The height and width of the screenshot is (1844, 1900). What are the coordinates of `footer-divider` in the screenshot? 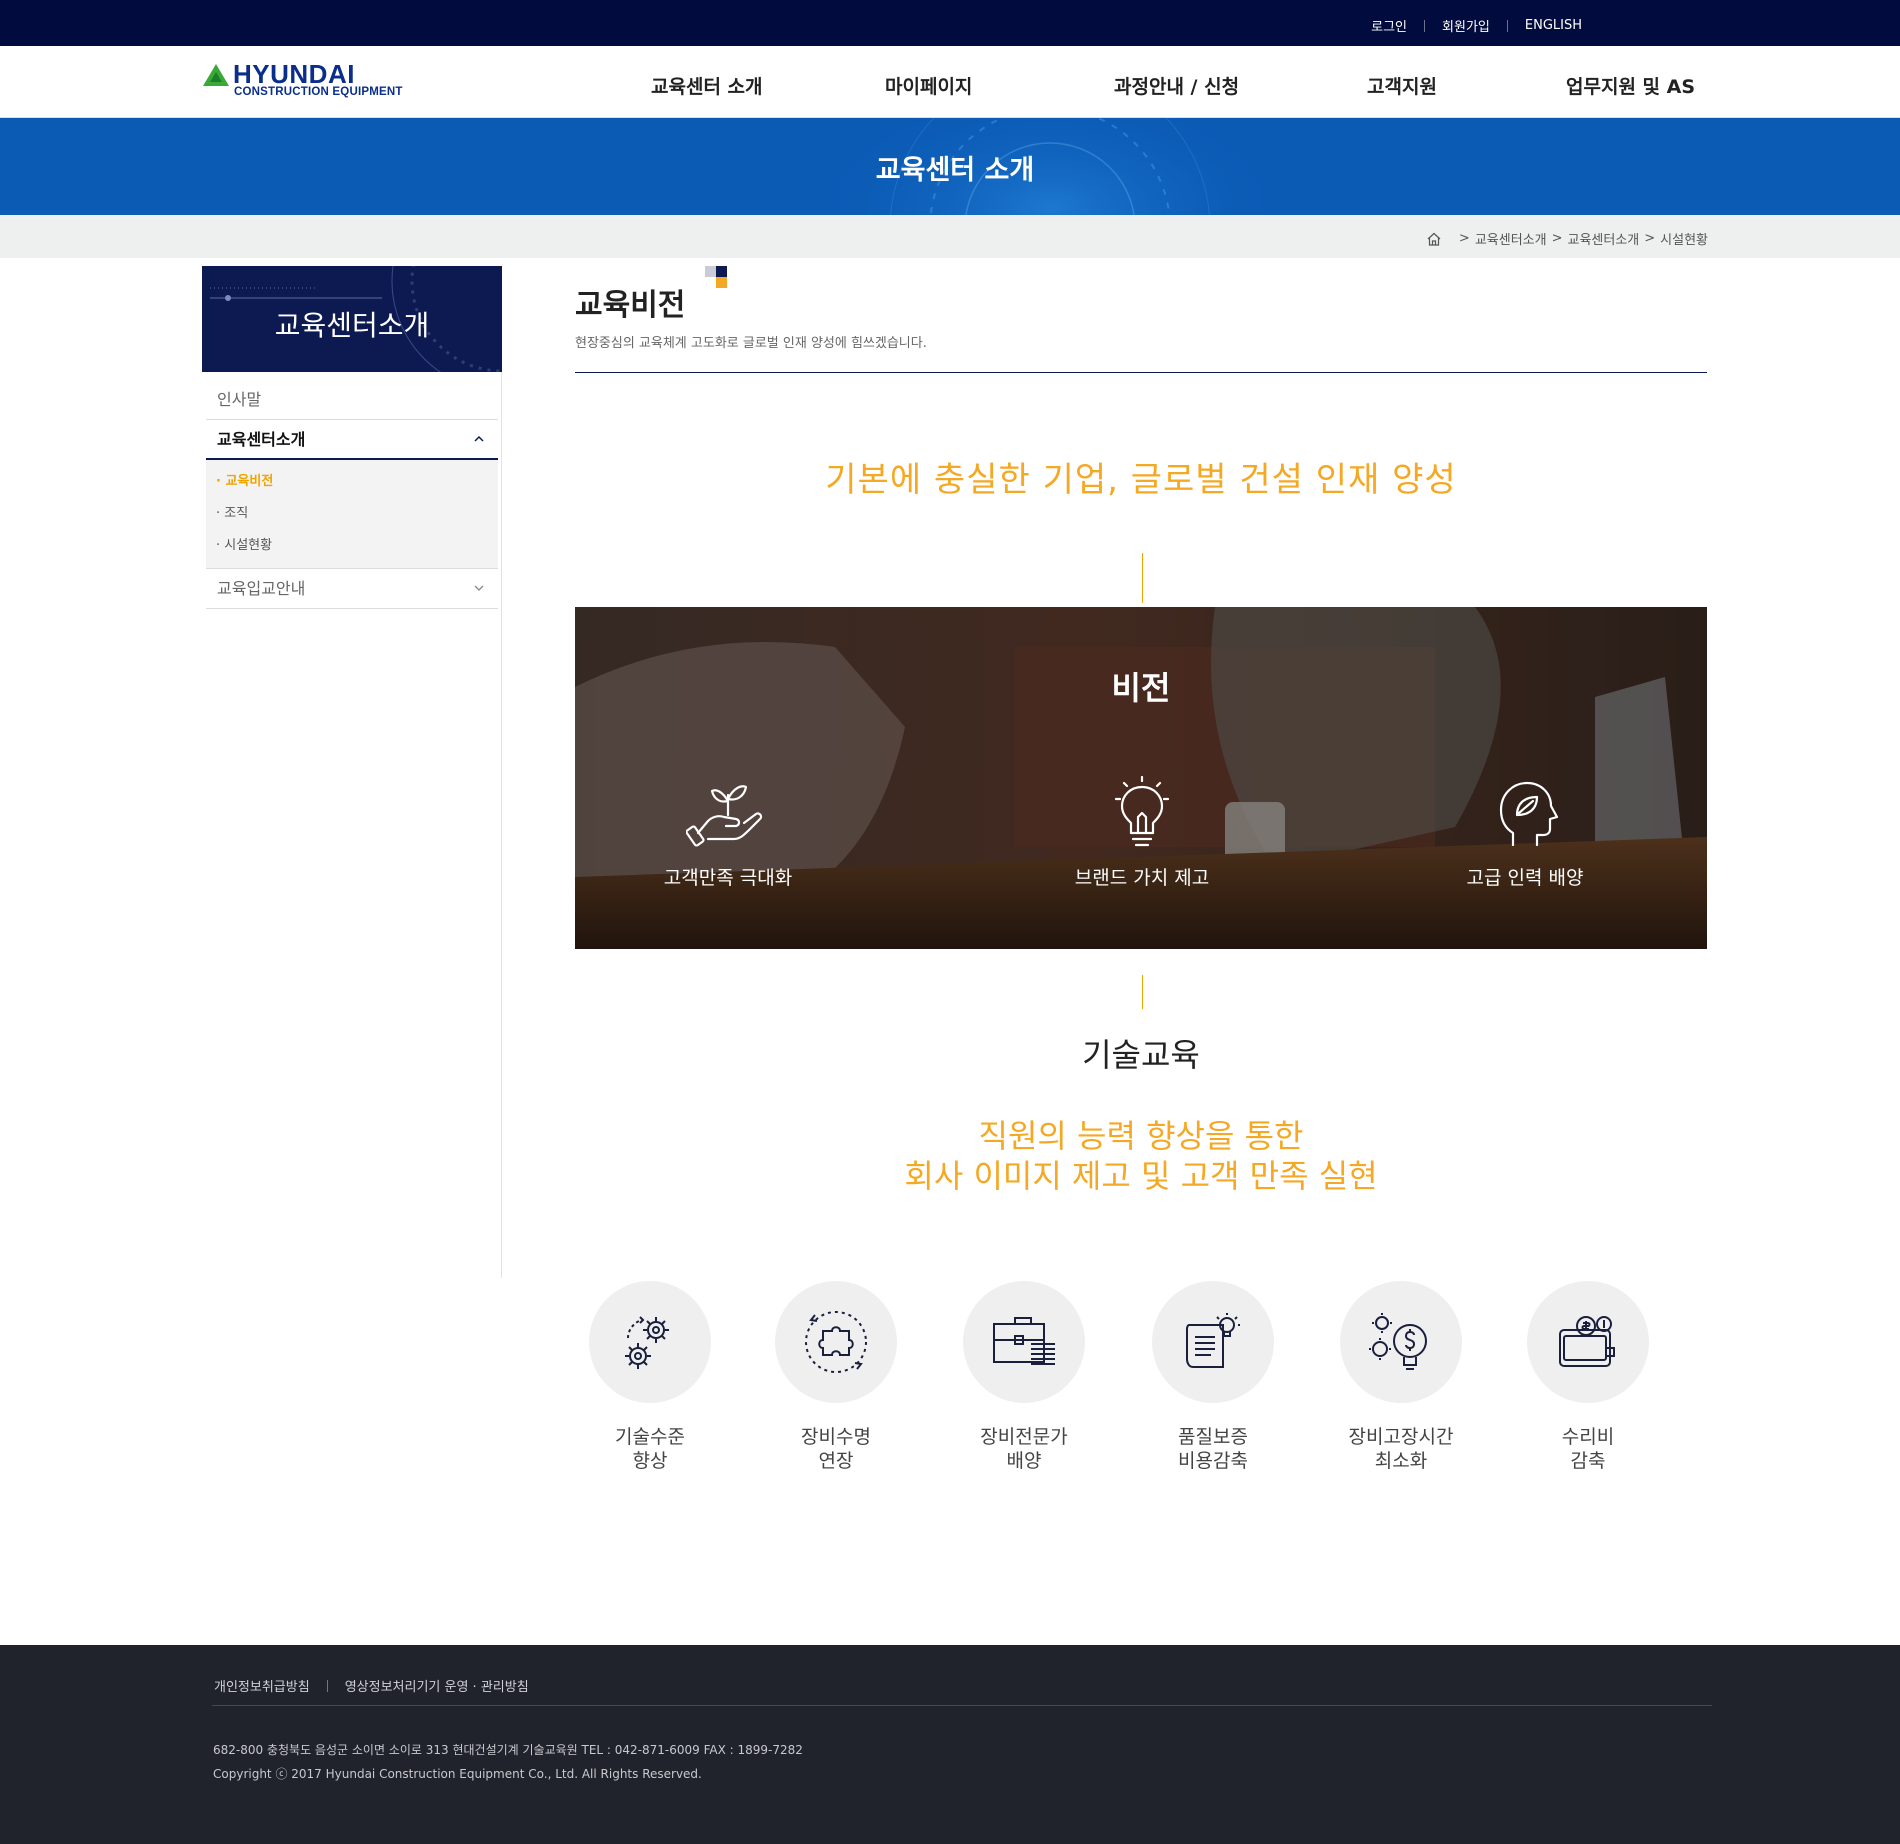 It's located at (962, 1705).